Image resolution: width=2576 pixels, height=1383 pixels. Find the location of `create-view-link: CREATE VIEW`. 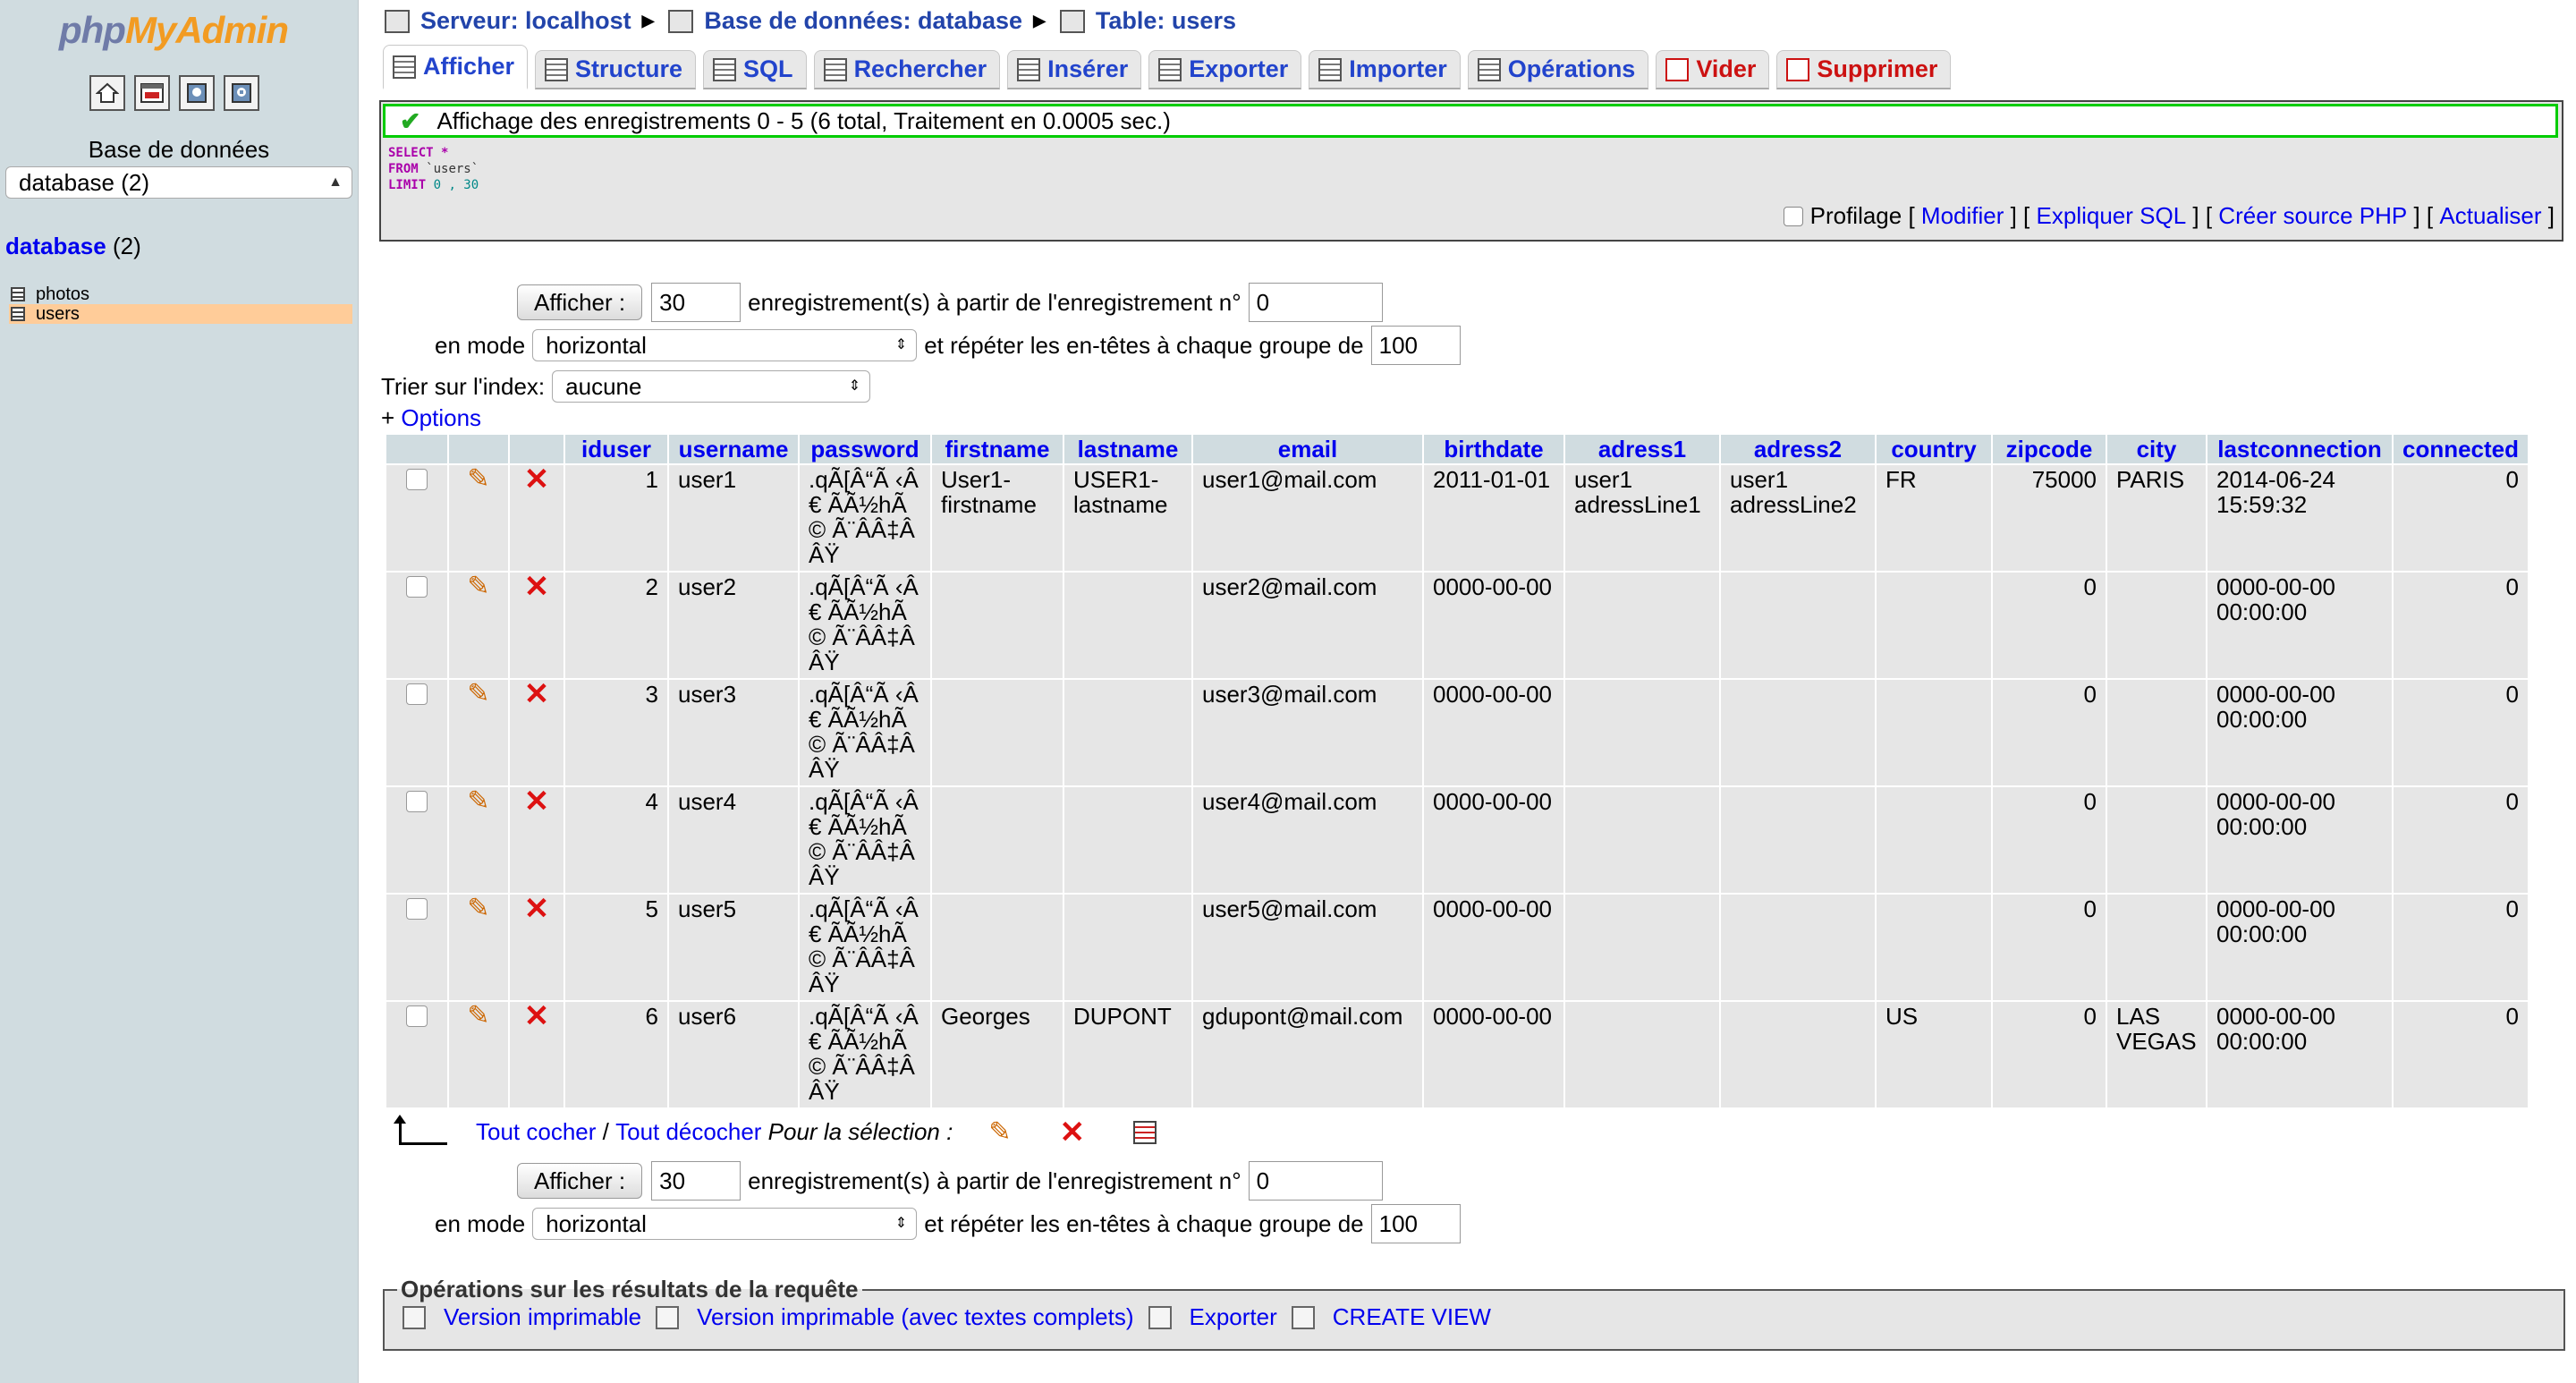

create-view-link: CREATE VIEW is located at coordinates (1412, 1317).